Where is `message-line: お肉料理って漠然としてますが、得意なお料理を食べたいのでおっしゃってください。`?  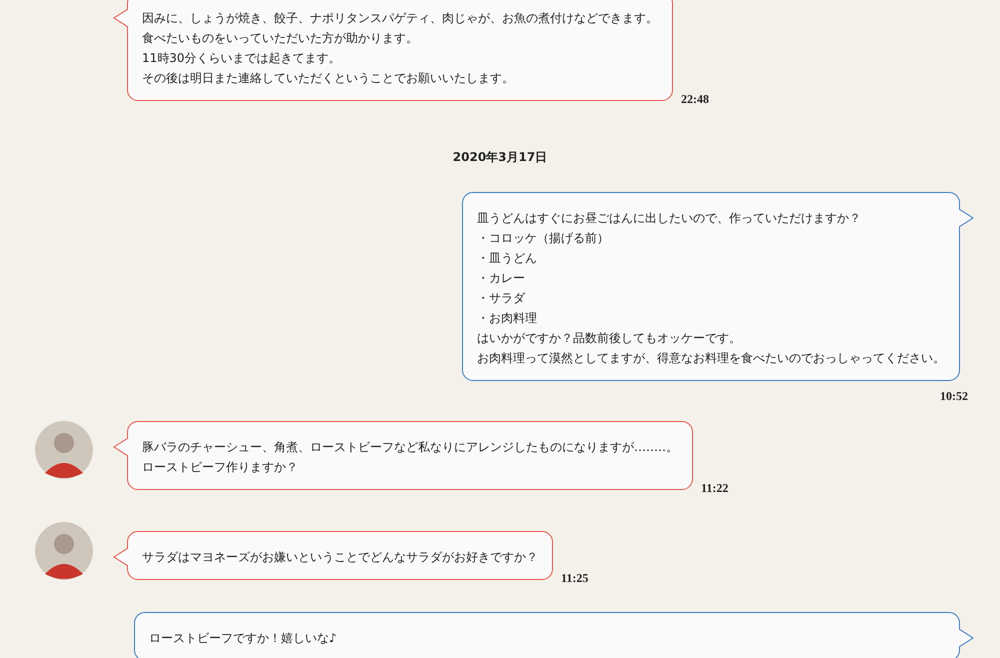 message-line: お肉料理って漠然としてますが、得意なお料理を食べたいのでおっしゃってください。 is located at coordinates (711, 358).